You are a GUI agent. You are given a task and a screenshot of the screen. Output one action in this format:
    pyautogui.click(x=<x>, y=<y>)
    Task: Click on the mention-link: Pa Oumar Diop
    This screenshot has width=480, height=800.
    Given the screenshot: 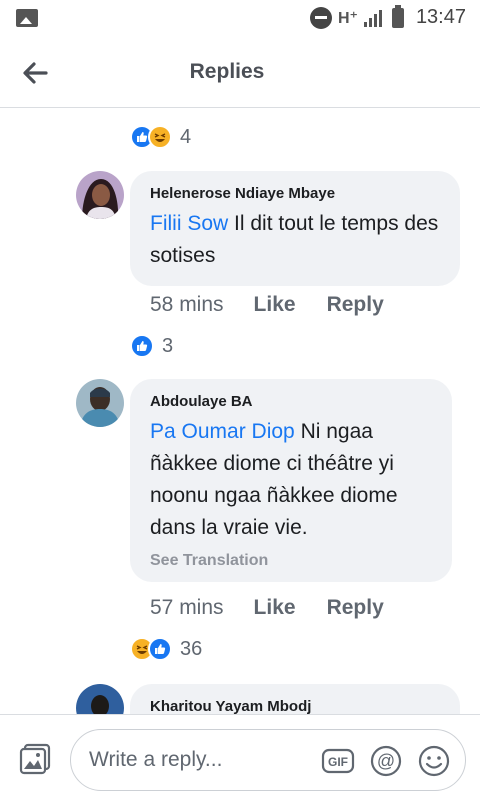 What is the action you would take?
    pyautogui.click(x=222, y=431)
    